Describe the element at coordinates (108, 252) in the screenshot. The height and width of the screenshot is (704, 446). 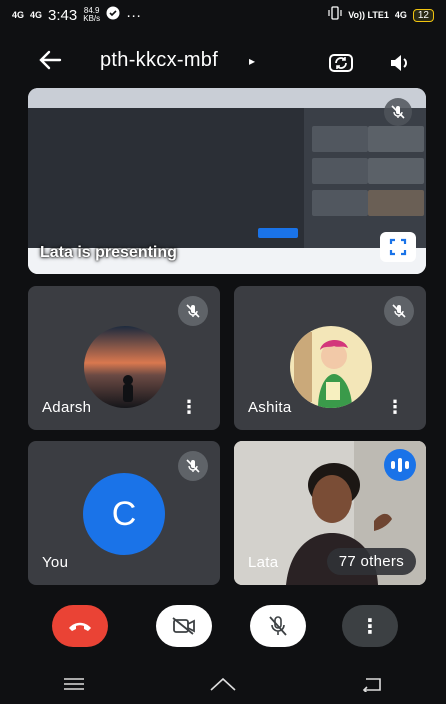
I see `presenting-label: Lata is presenting` at that location.